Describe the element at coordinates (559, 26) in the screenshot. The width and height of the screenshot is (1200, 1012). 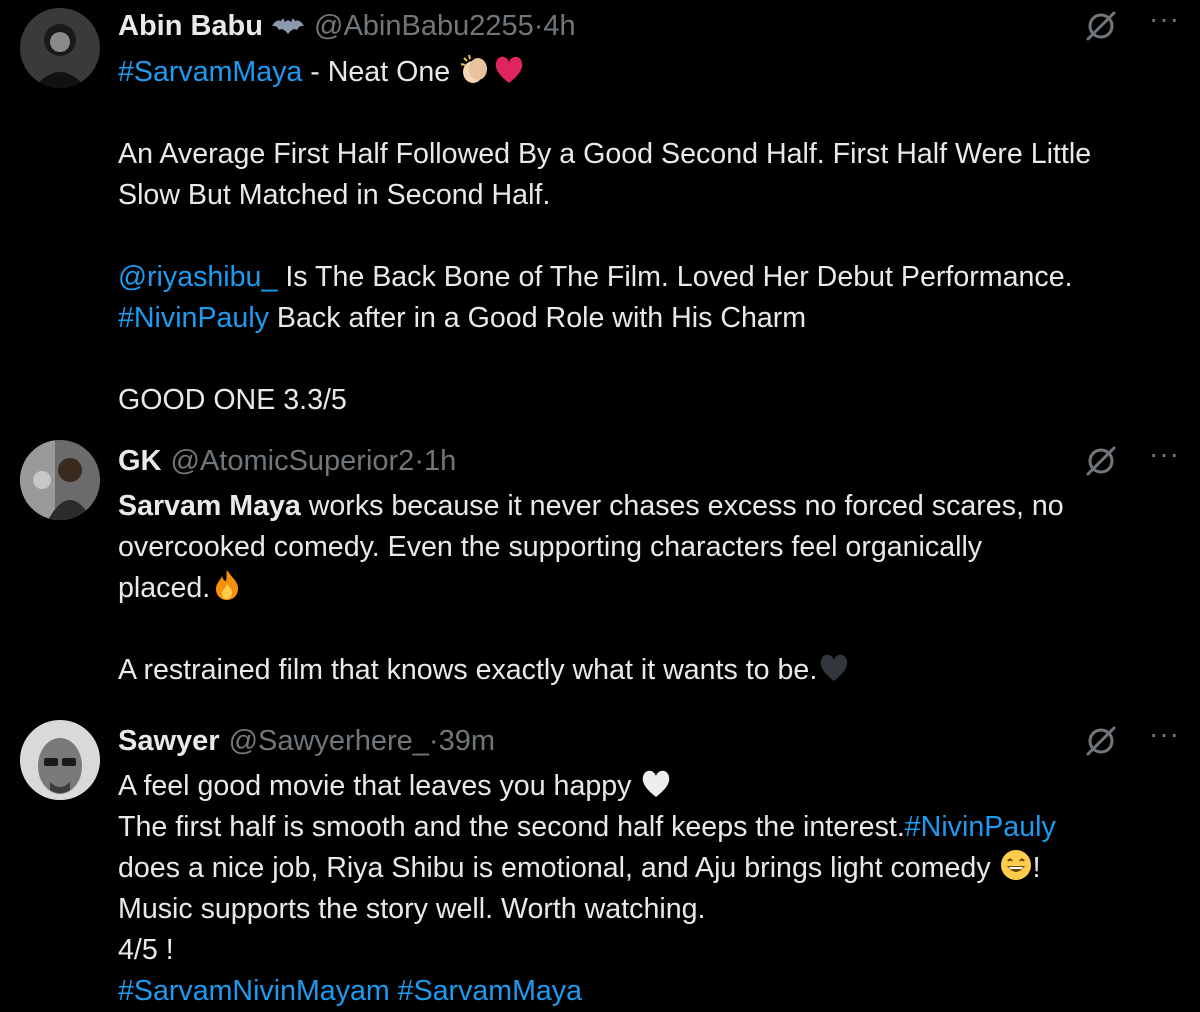
I see `timestamp: 4h` at that location.